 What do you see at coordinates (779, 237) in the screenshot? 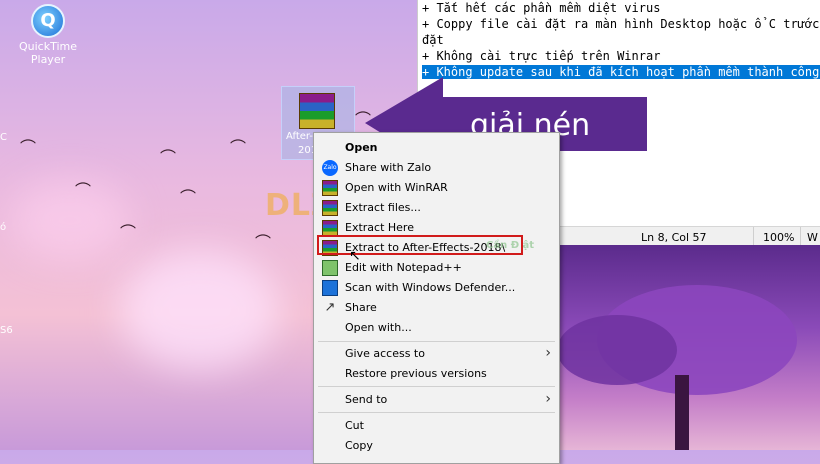
I see `status-zoom: 100%` at bounding box center [779, 237].